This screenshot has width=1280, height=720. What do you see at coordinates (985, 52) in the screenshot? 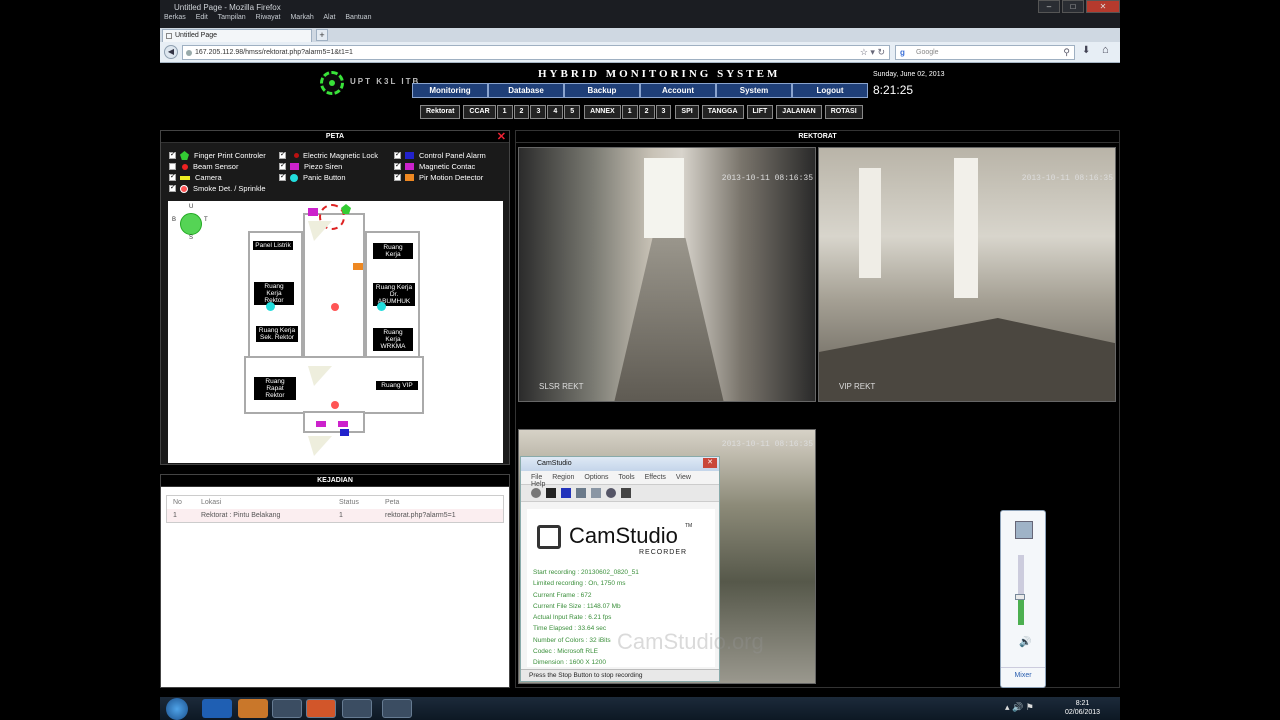
I see `search-input: g Google ⚲` at bounding box center [985, 52].